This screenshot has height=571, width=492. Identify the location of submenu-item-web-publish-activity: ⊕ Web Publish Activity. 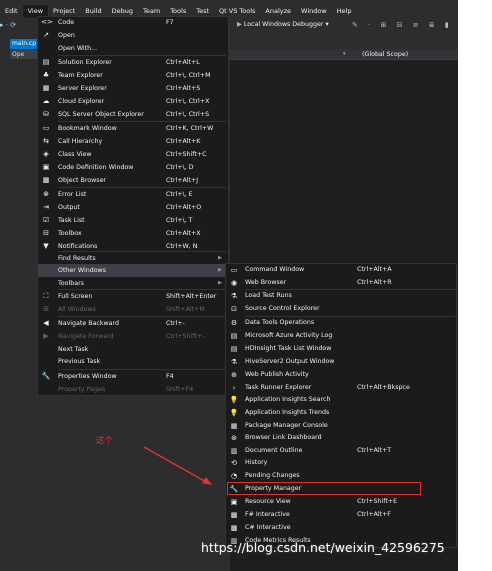
(341, 375).